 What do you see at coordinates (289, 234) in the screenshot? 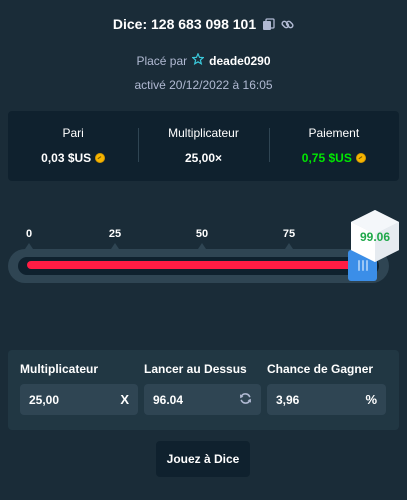
I see `tick-label: 75` at bounding box center [289, 234].